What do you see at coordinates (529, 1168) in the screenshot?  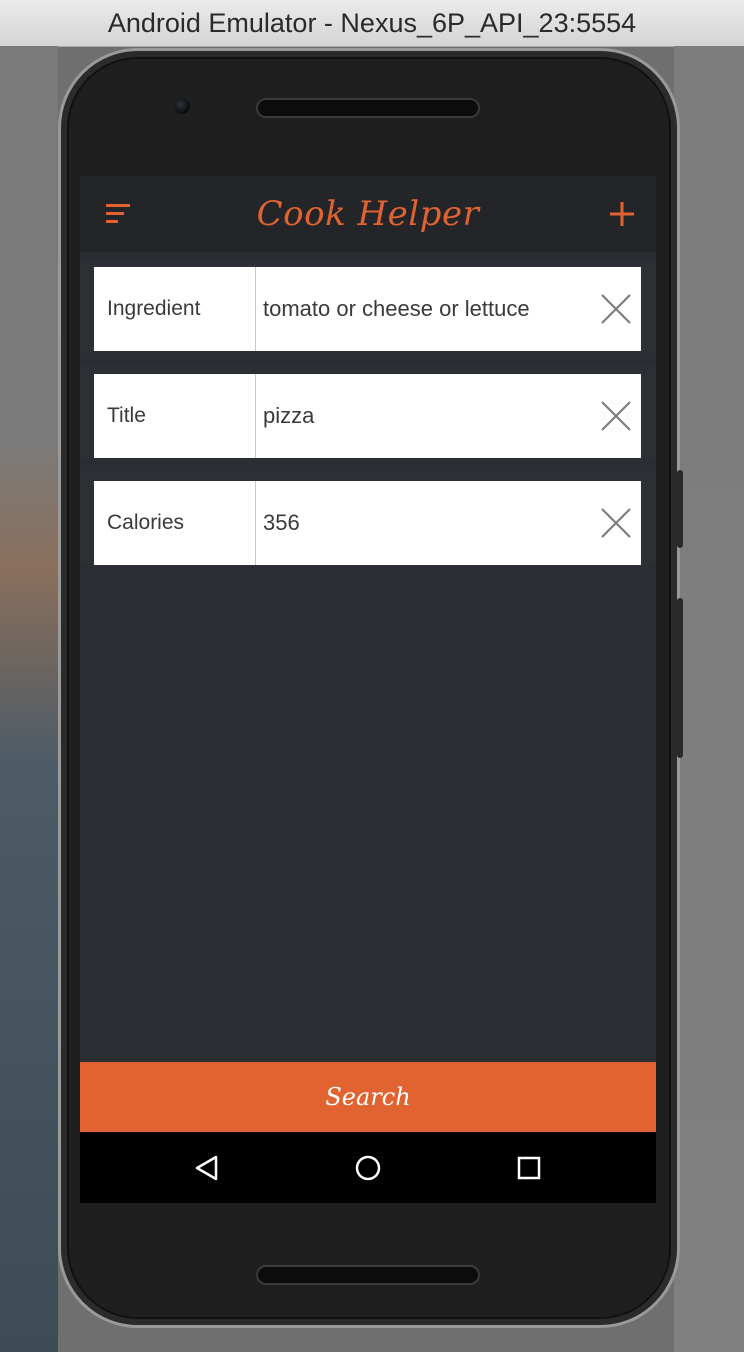 I see `recents-square-icon` at bounding box center [529, 1168].